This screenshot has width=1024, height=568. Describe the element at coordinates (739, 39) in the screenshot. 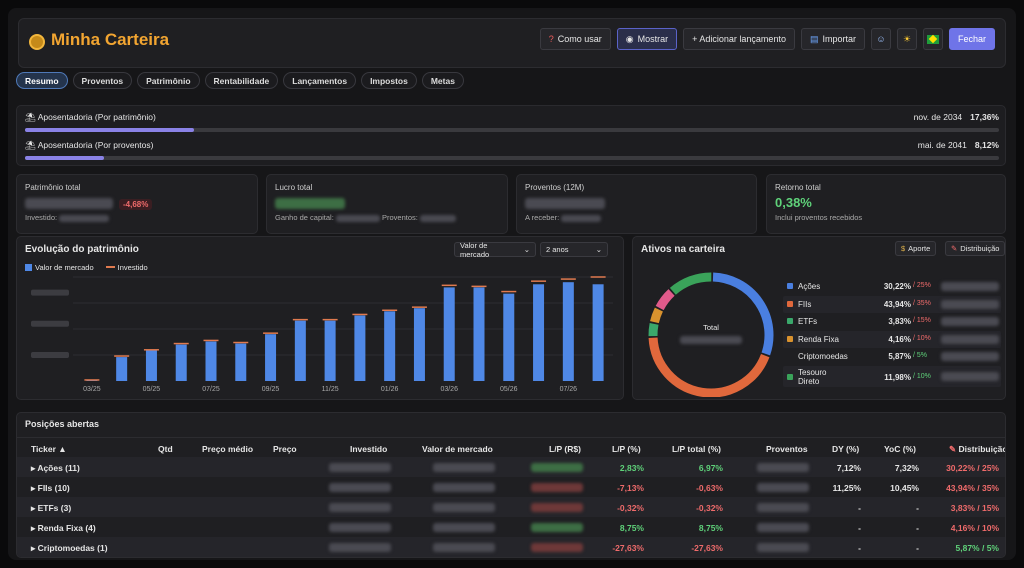

I see `adicionar-lancamento-button: + Adicionar lançamento` at that location.